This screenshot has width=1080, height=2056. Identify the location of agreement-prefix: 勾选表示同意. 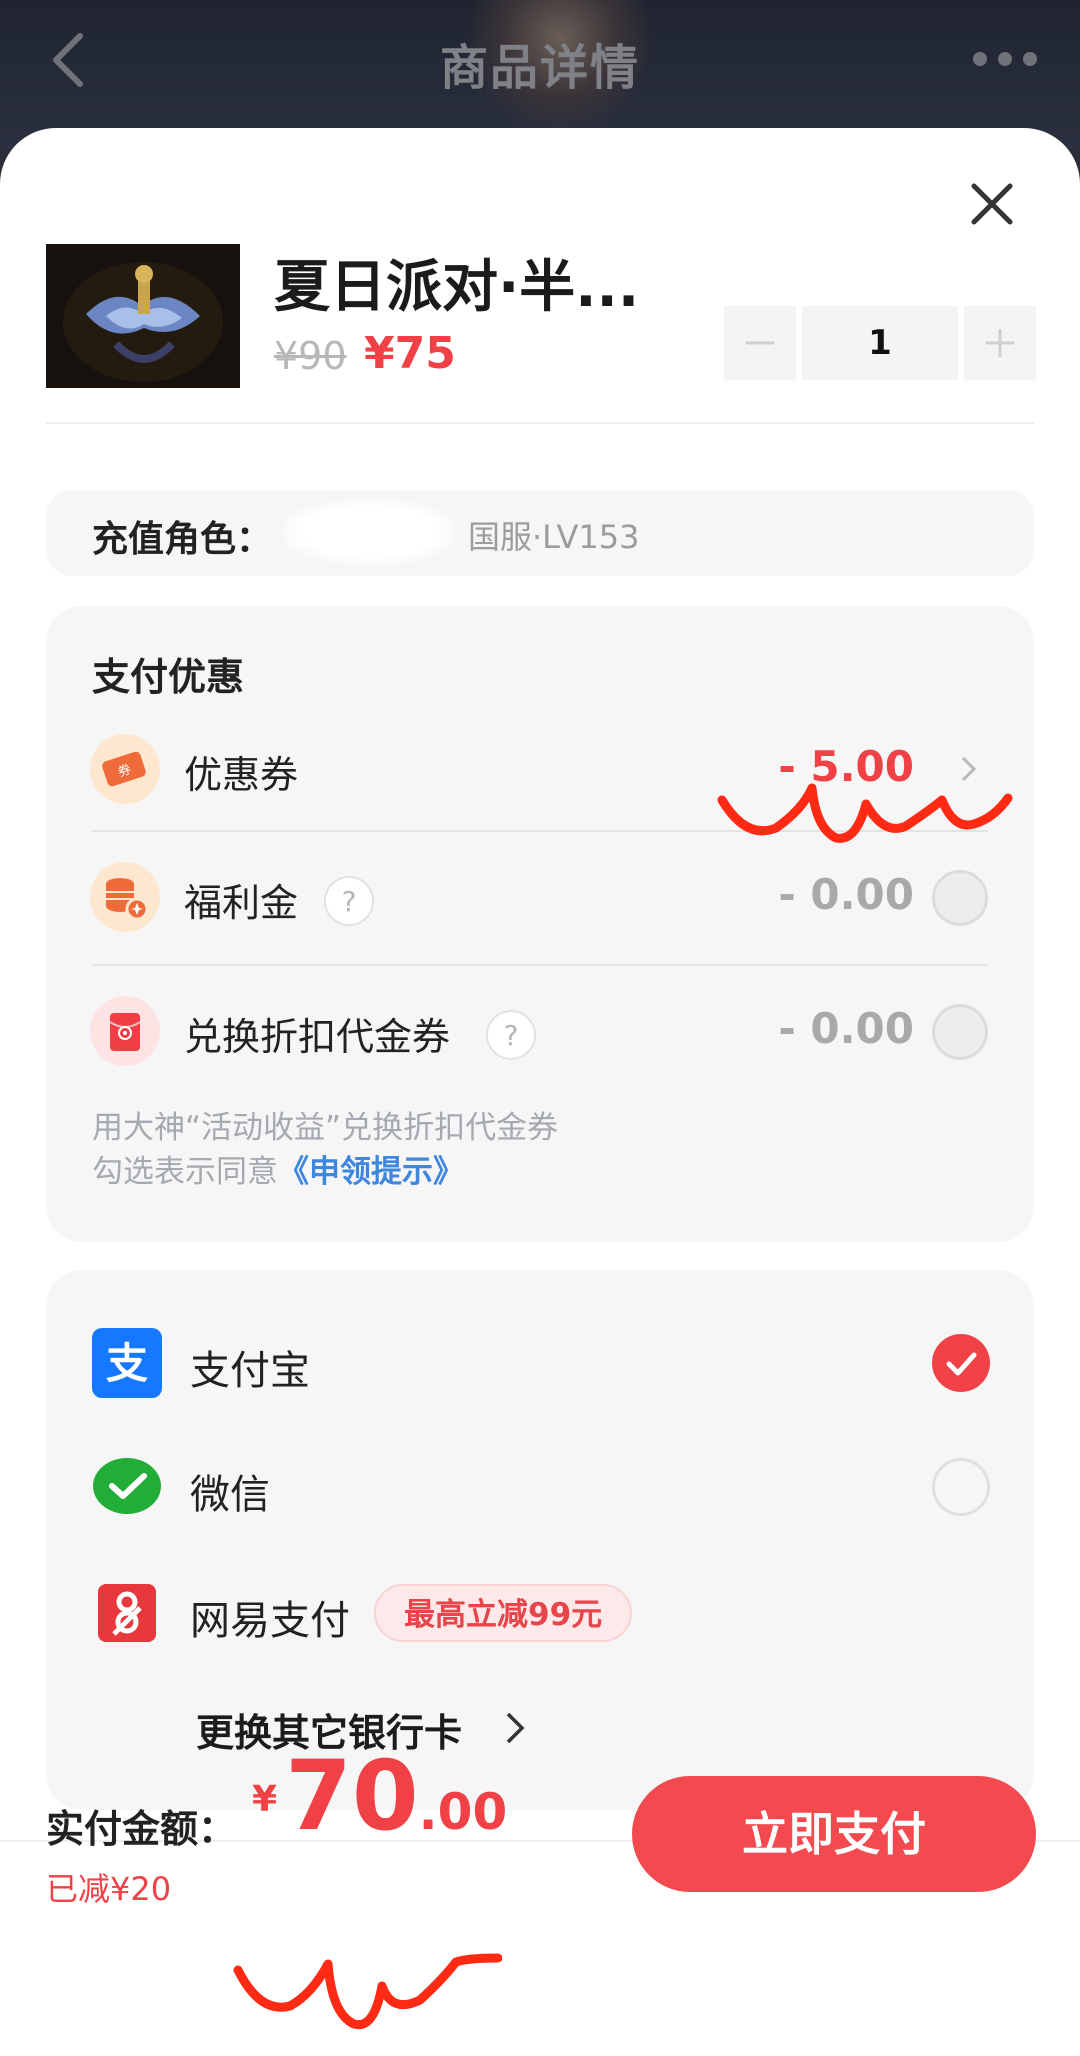
(185, 1172).